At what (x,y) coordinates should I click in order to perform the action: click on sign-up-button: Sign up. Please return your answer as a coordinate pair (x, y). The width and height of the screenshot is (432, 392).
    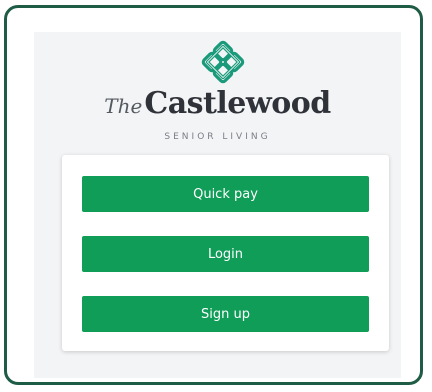
    Looking at the image, I should click on (225, 314).